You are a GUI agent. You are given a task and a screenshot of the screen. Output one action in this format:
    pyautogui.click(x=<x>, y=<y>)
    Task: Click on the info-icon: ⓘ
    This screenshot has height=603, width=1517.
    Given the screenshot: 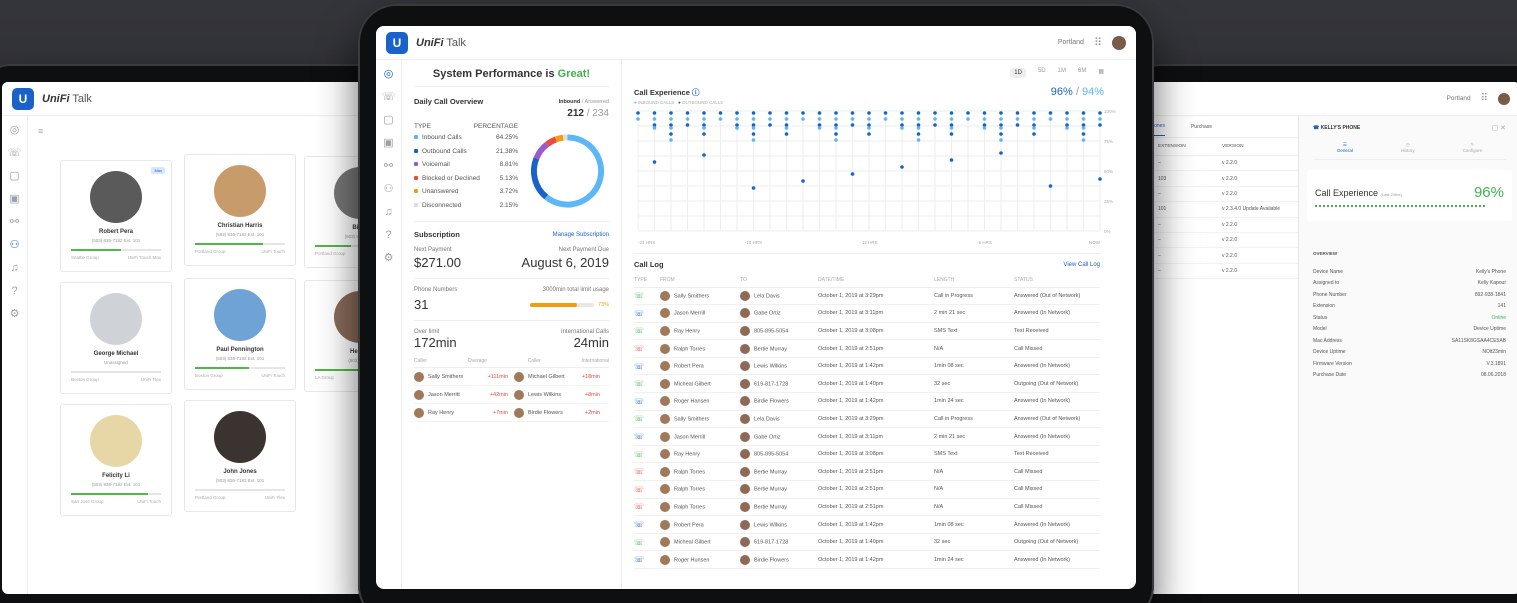 What is the action you would take?
    pyautogui.click(x=696, y=92)
    